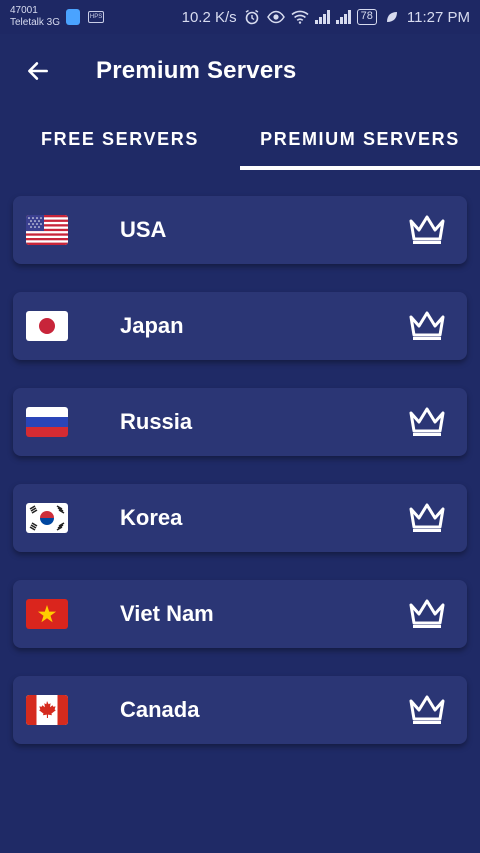 This screenshot has width=480, height=853. Describe the element at coordinates (360, 139) in the screenshot. I see `tab-premium-servers: PREMIUM SERVERS` at that location.